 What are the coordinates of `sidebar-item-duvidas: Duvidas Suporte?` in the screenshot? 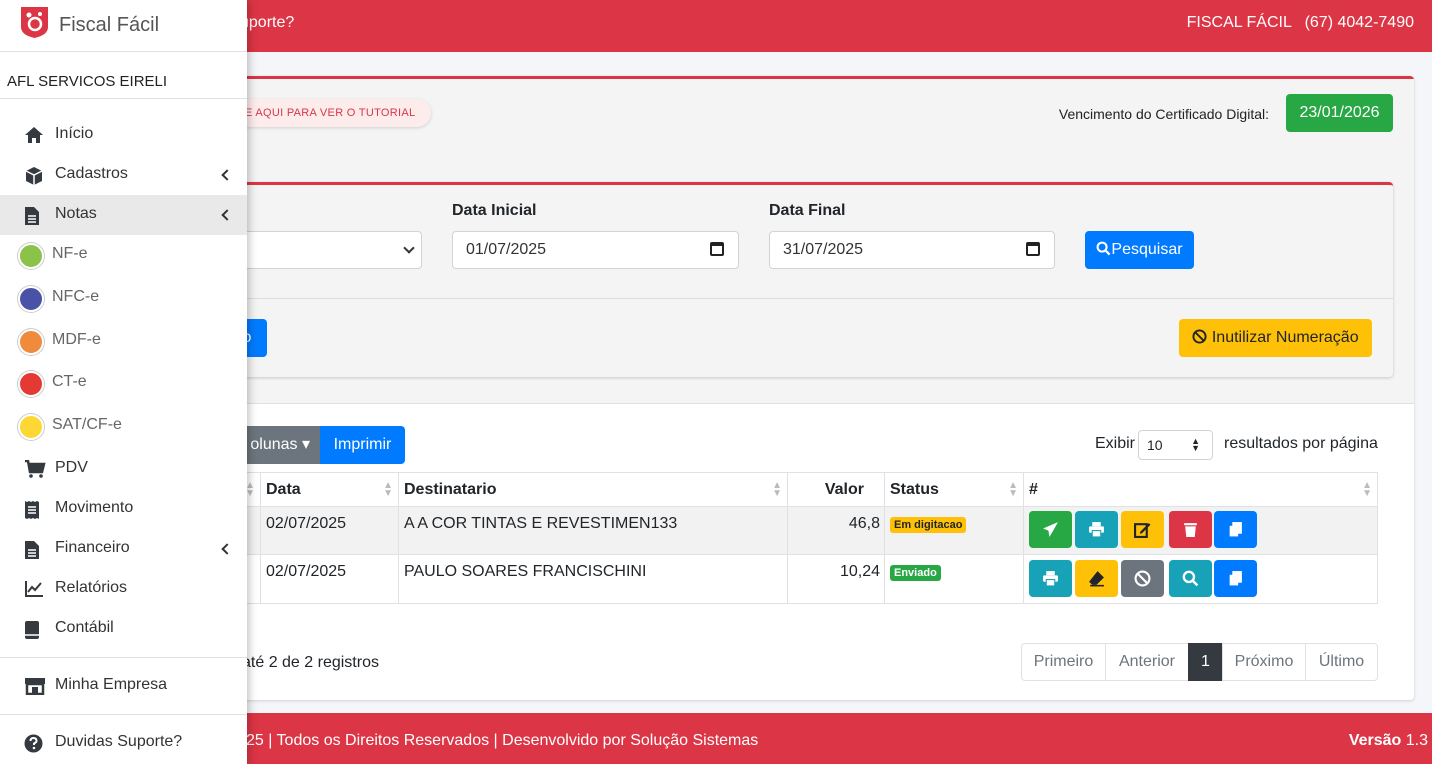 It's located at (123, 743).